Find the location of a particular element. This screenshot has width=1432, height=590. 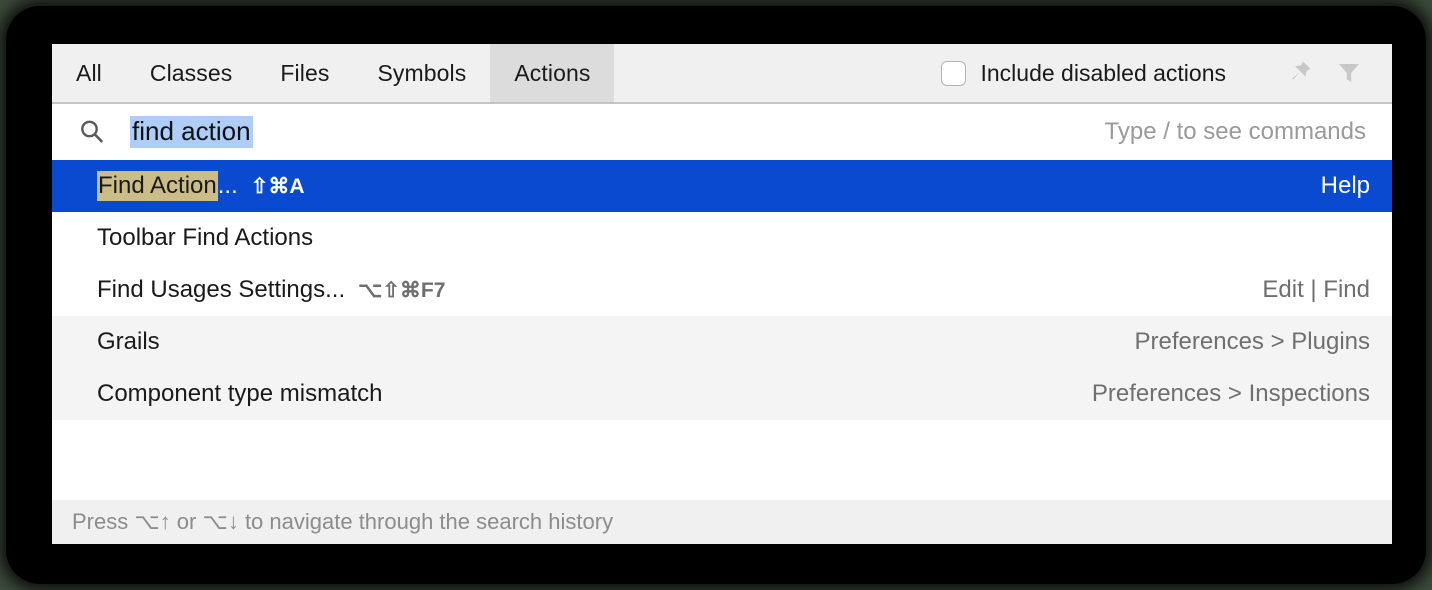

tab-actions-label: Actions is located at coordinates (552, 72).